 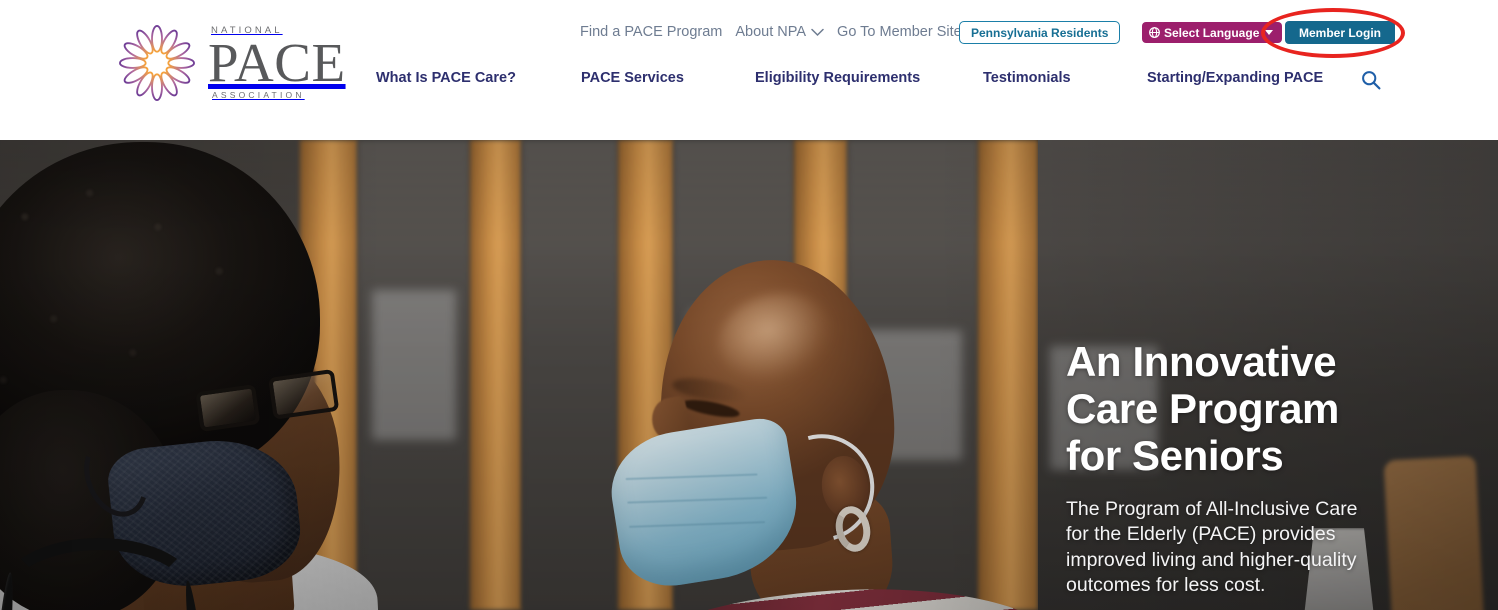 What do you see at coordinates (446, 78) in the screenshot?
I see `nav-item-what-is-pace-care: What Is PACE Care?` at bounding box center [446, 78].